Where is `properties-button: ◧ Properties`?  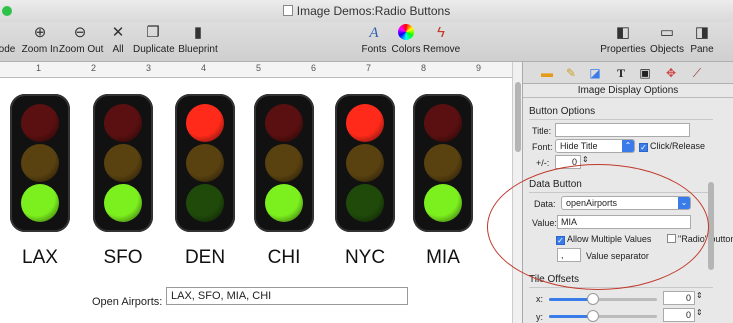 properties-button: ◧ Properties is located at coordinates (623, 38).